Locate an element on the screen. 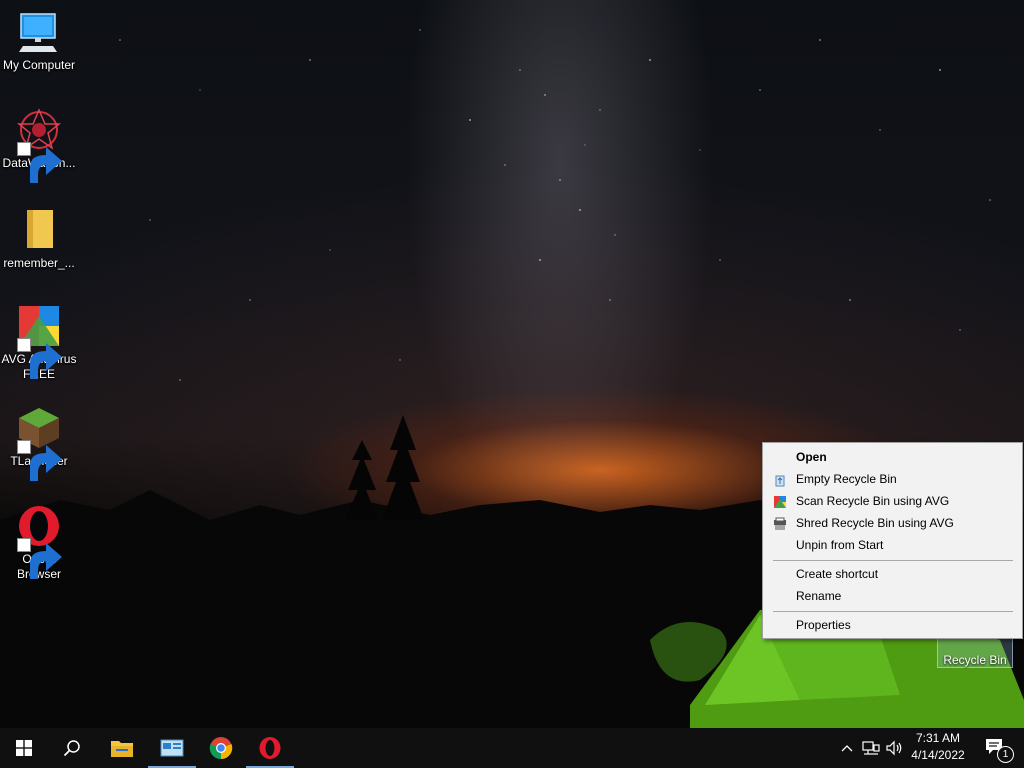 The image size is (1024, 768). network-icon is located at coordinates (871, 748).